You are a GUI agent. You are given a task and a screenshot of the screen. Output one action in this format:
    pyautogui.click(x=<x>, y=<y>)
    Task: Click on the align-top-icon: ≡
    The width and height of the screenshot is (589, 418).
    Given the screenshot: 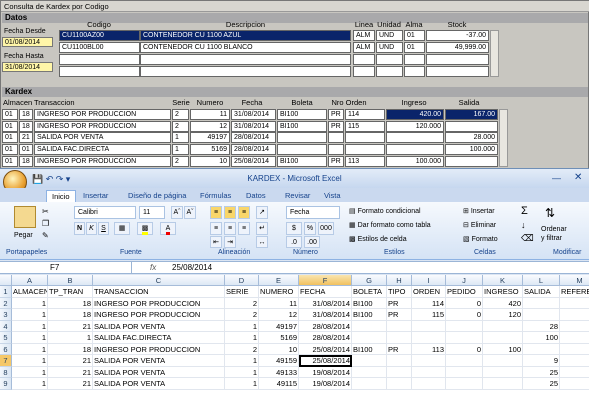 What is the action you would take?
    pyautogui.click(x=216, y=212)
    